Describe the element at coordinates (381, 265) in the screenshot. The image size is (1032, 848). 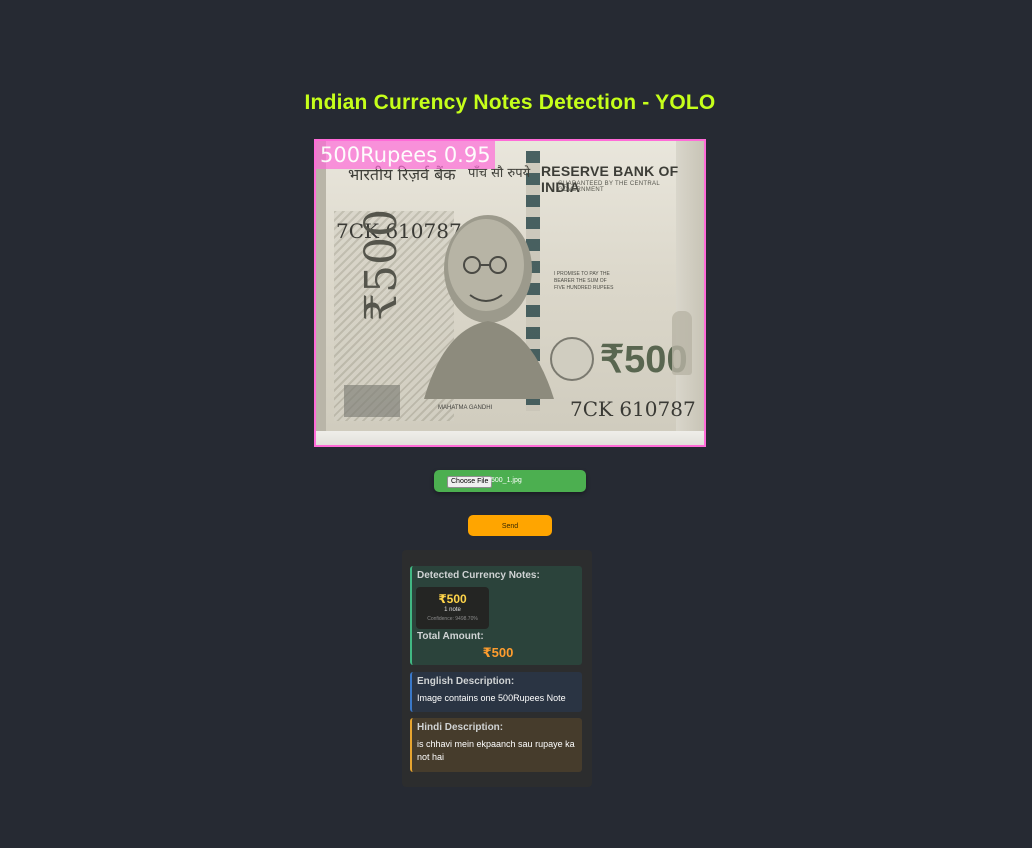
I see `note-denomination-vertical: ₹500` at that location.